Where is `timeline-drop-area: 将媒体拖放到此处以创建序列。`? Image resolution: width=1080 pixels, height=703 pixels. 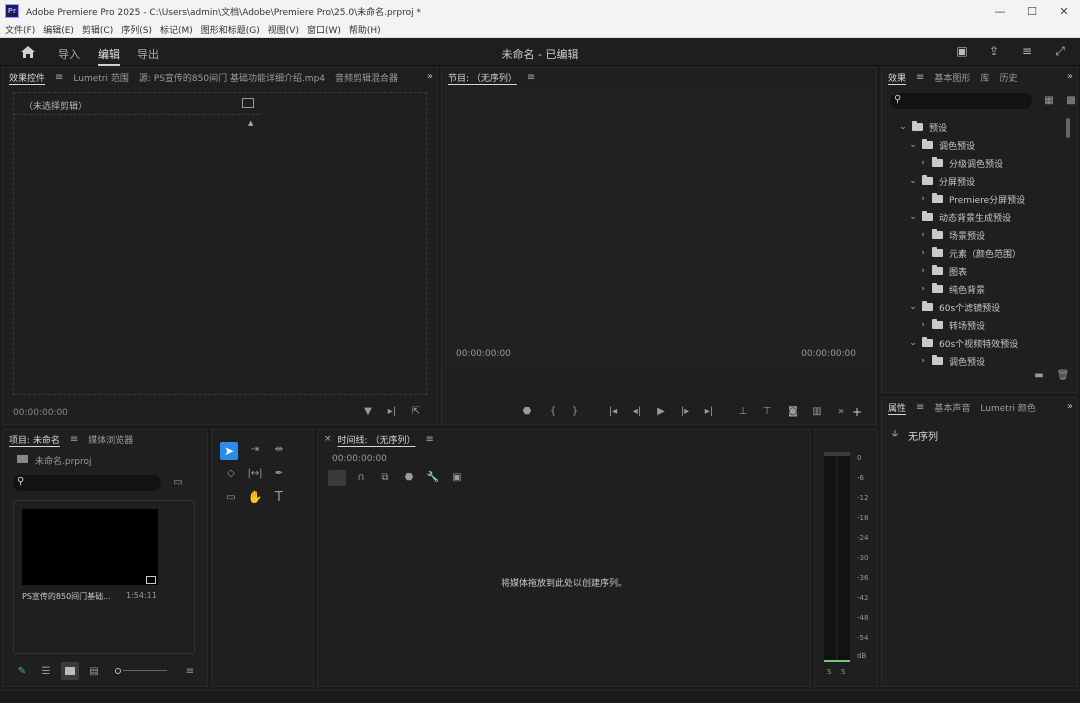 timeline-drop-area: 将媒体拖放到此处以创建序列。 is located at coordinates (564, 588).